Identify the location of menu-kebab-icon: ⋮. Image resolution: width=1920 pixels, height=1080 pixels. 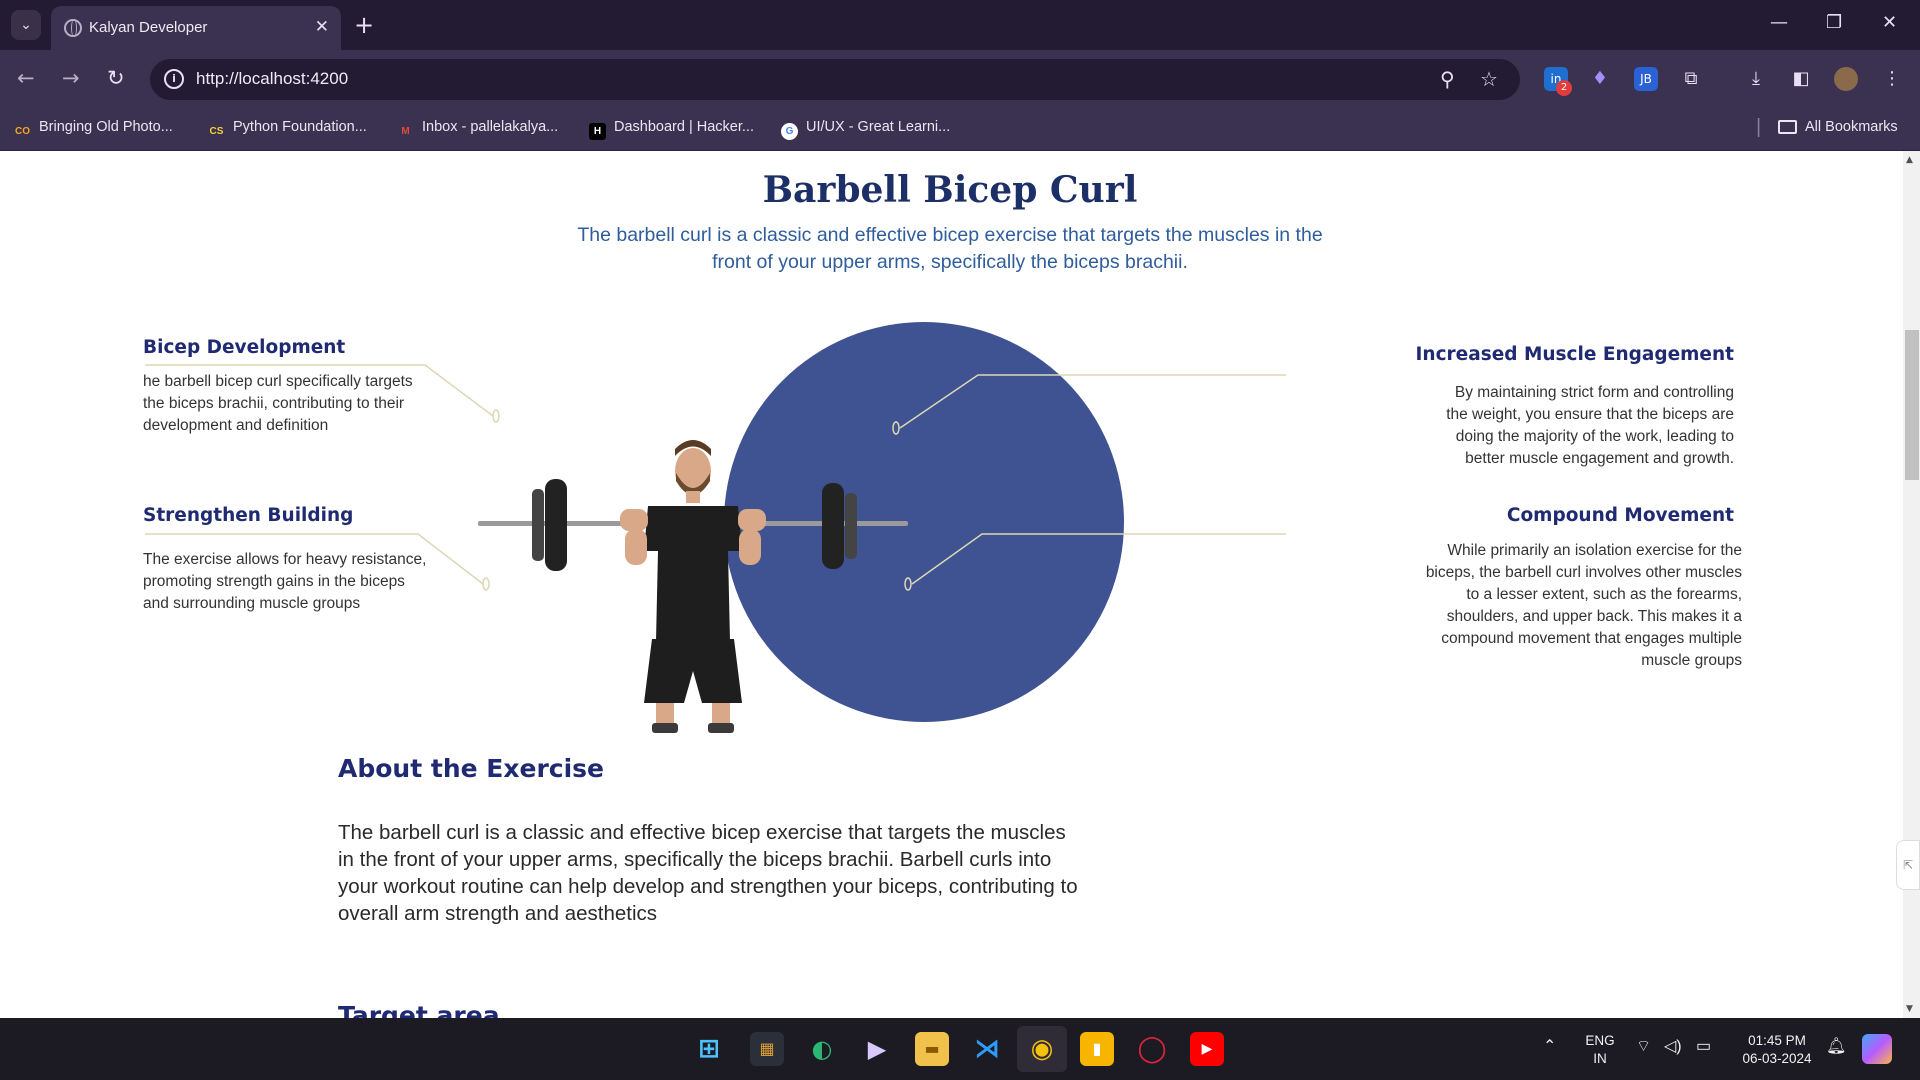
(1892, 79).